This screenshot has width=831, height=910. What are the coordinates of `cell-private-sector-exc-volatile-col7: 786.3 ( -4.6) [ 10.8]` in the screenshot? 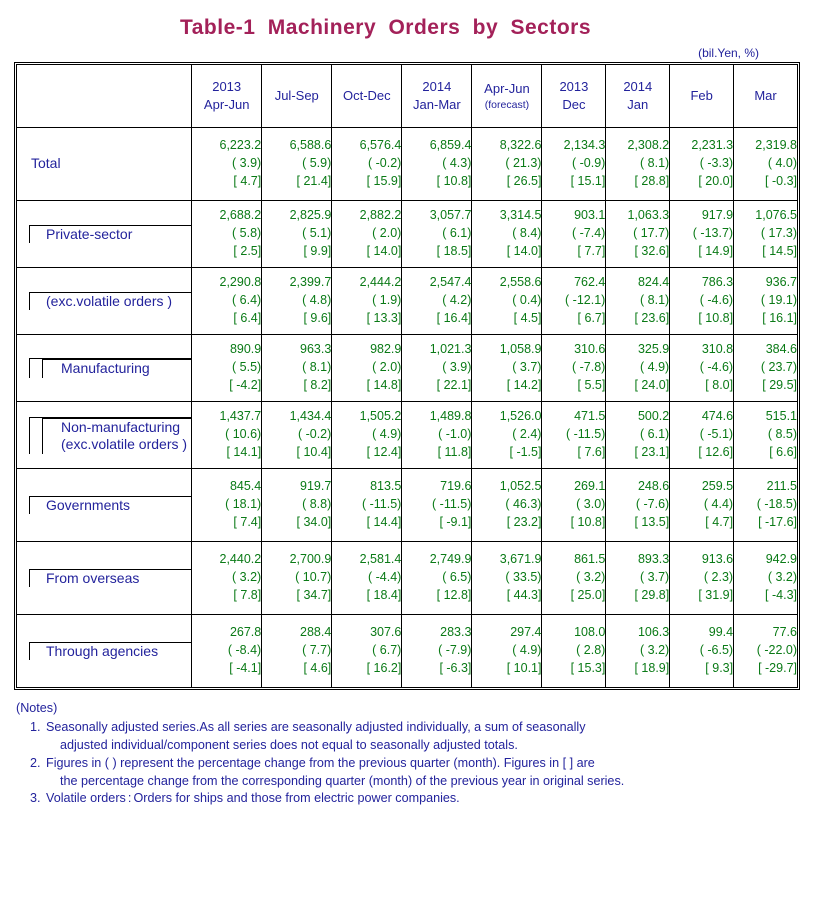 It's located at (702, 301).